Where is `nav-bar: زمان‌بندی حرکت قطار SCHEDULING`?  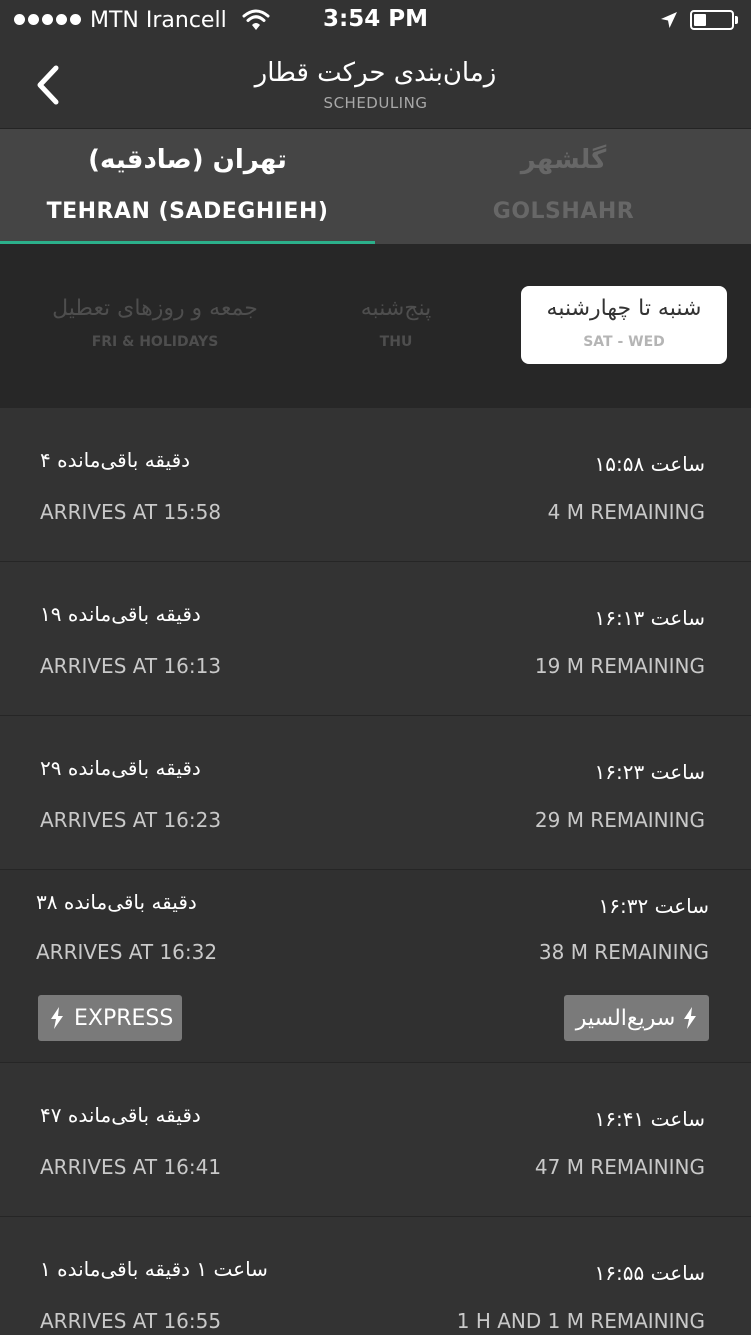 nav-bar: زمان‌بندی حرکت قطار SCHEDULING is located at coordinates (375, 86).